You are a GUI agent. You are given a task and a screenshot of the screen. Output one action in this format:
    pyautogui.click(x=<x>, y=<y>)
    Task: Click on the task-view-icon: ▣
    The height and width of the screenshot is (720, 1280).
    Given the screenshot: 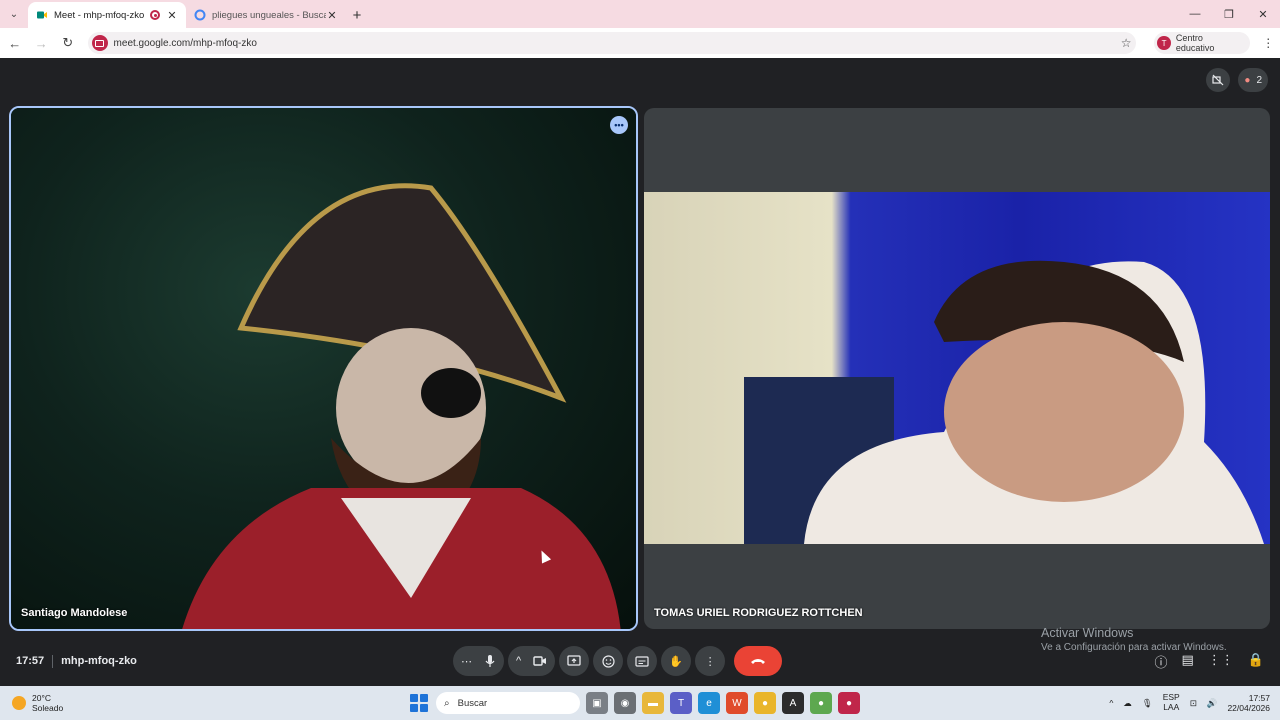 What is the action you would take?
    pyautogui.click(x=597, y=703)
    